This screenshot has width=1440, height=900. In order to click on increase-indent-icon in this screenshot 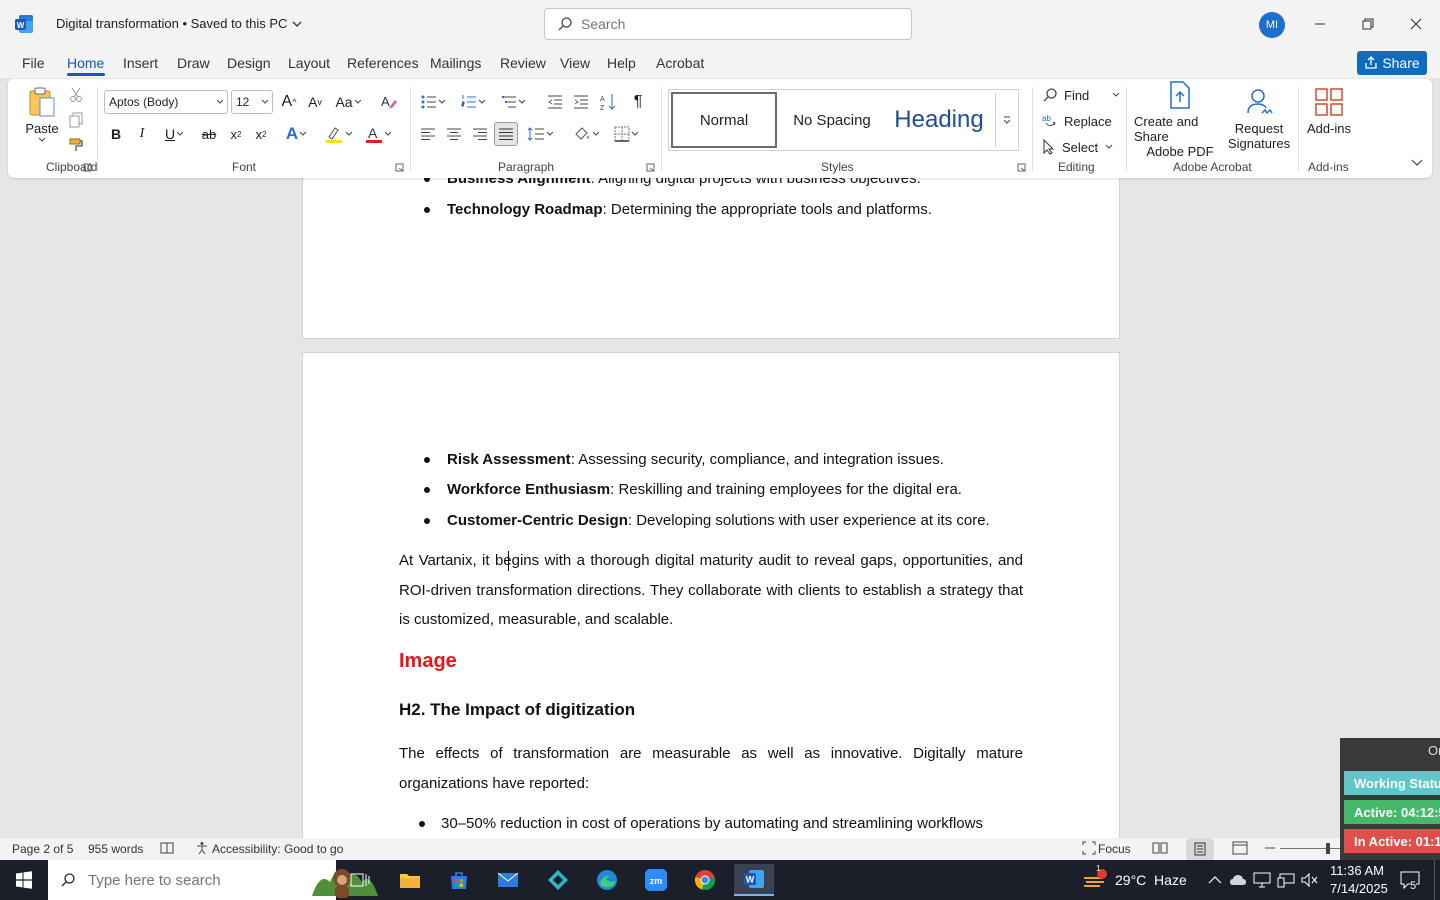, I will do `click(581, 102)`.